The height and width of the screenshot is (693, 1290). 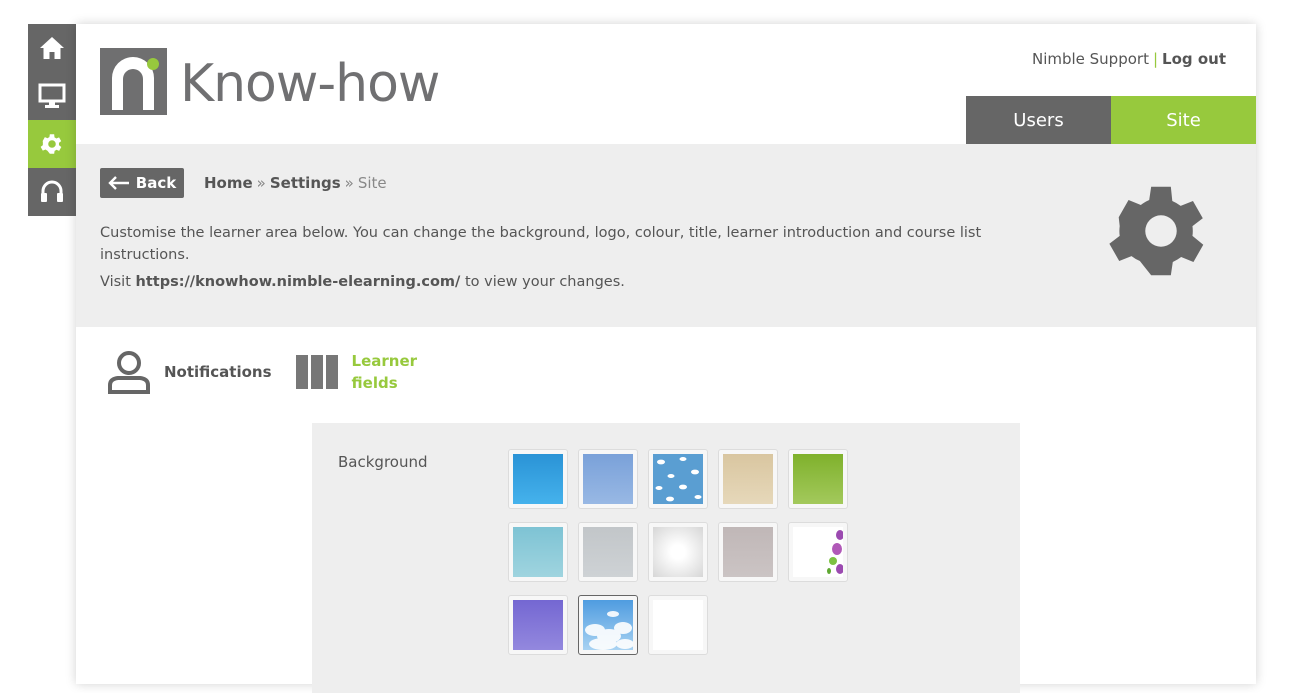 I want to click on settings-gear-icon, so click(x=1156, y=231).